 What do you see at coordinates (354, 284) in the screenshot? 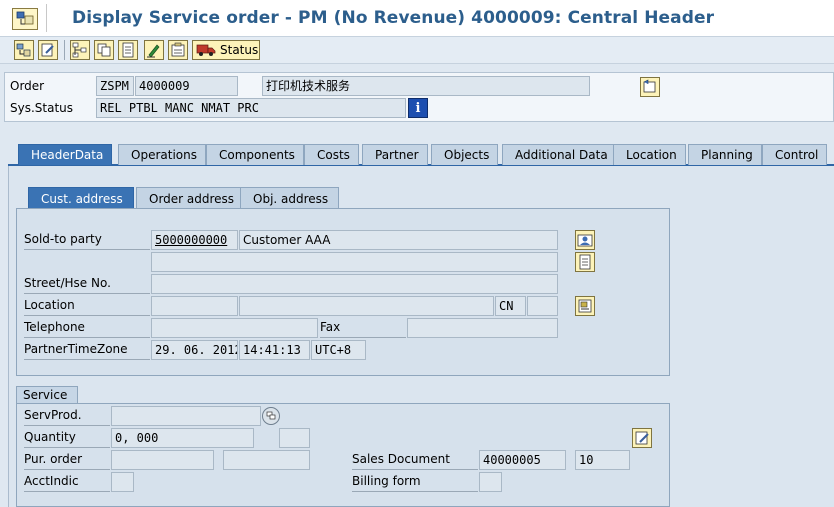
I see `street-field` at bounding box center [354, 284].